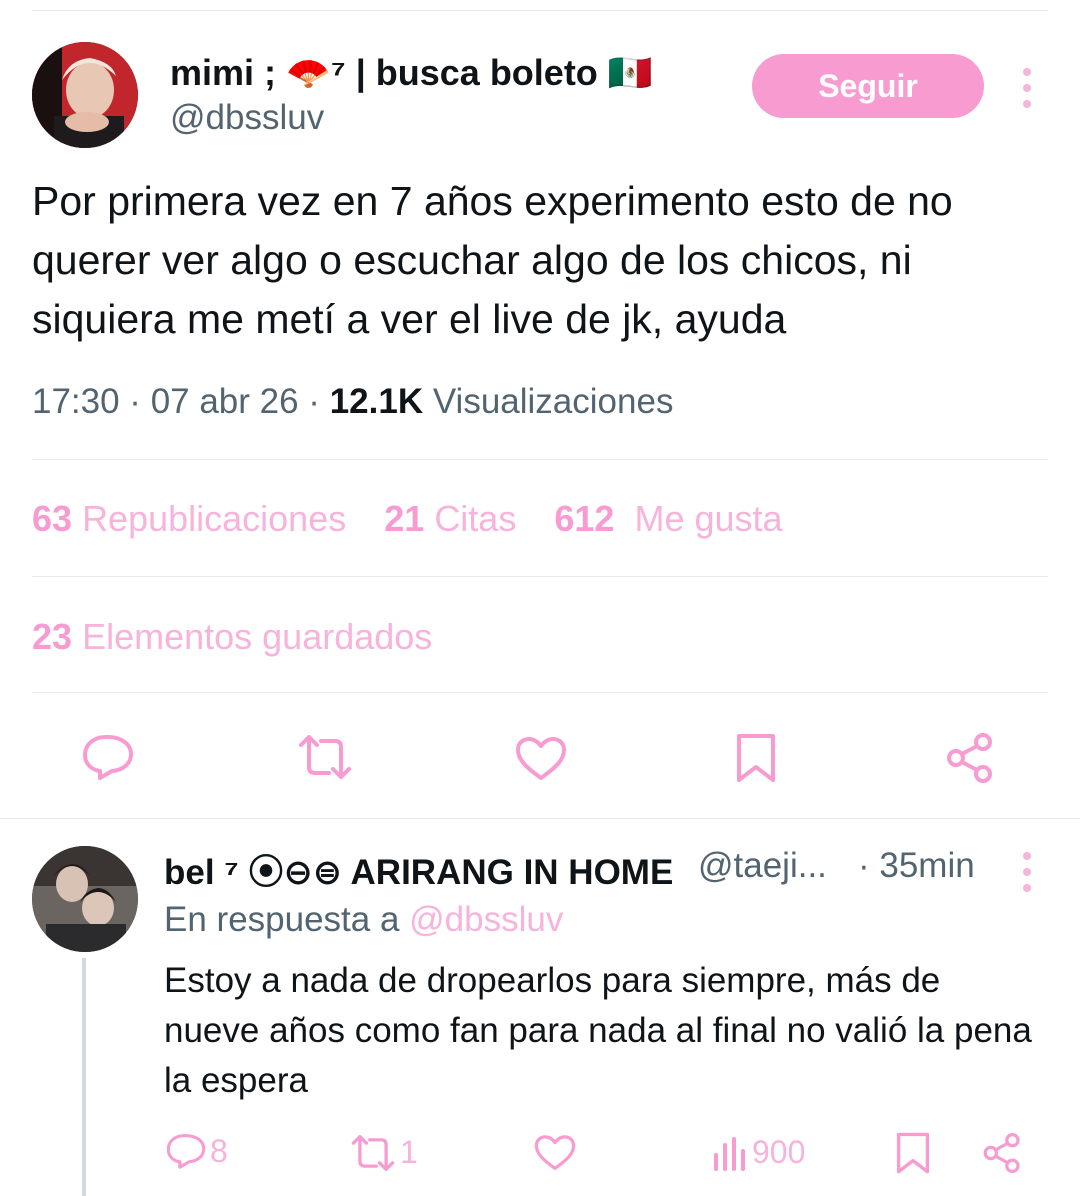 This screenshot has width=1080, height=1196. I want to click on reply-author-name: bel ⁷ ⦿⊖⊜ ARIRANG IN HOME, so click(418, 869).